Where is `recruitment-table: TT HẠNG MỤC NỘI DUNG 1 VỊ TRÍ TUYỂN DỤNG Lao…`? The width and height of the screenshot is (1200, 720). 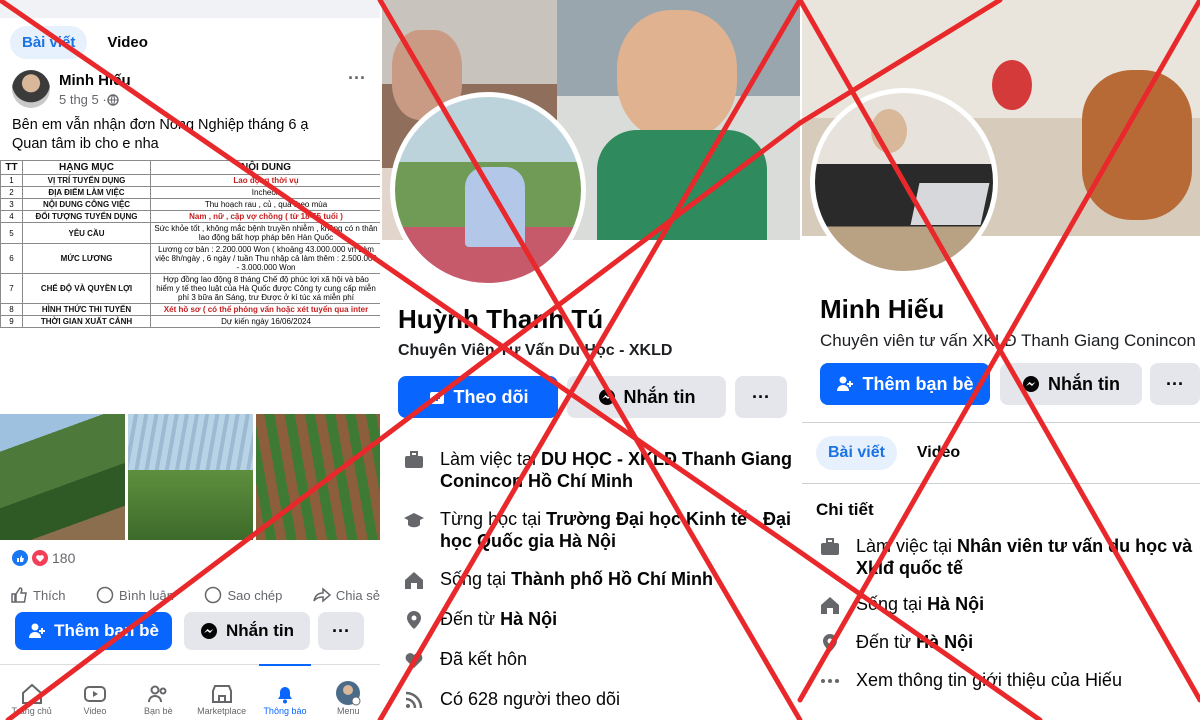
recruitment-table: TT HẠNG MỤC NỘI DUNG 1 VỊ TRÍ TUYỂN DỤNG Lao… is located at coordinates (190, 244).